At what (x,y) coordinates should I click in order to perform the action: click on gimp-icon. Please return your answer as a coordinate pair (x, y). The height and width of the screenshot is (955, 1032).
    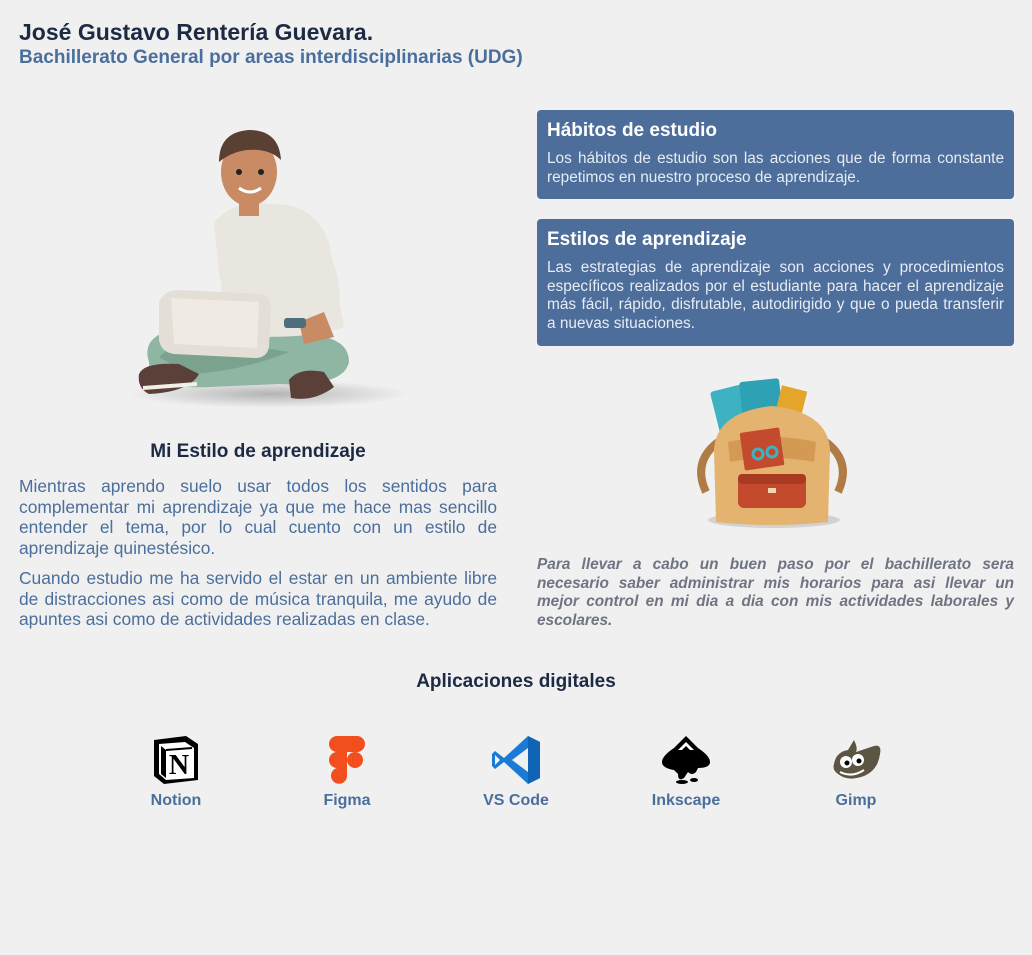
    Looking at the image, I should click on (857, 759).